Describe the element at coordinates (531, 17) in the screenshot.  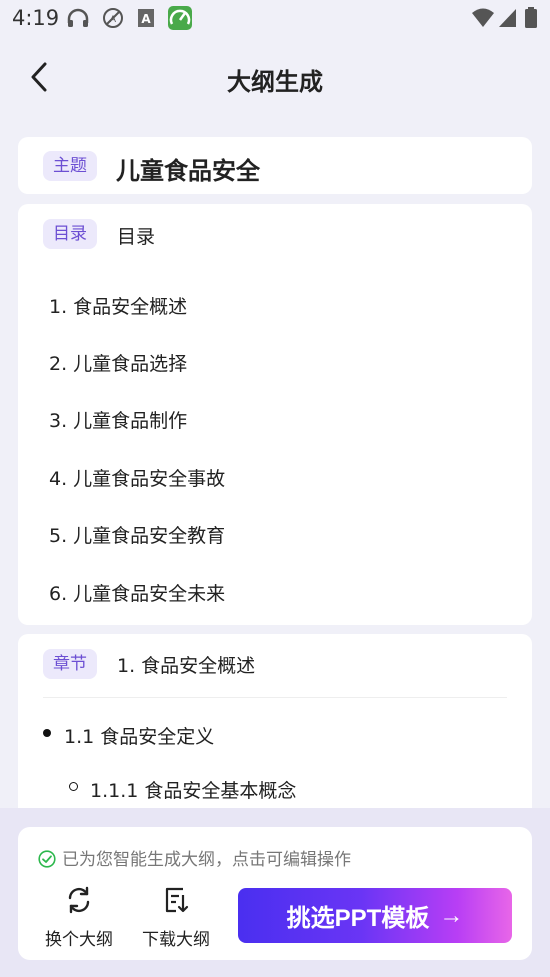
I see `battery-icon` at that location.